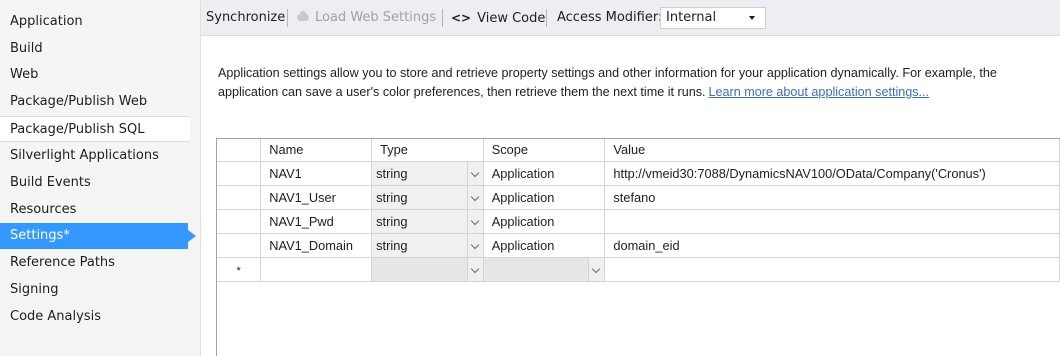 Image resolution: width=1060 pixels, height=356 pixels. What do you see at coordinates (95, 49) in the screenshot?
I see `sidebar-item-build: Build` at bounding box center [95, 49].